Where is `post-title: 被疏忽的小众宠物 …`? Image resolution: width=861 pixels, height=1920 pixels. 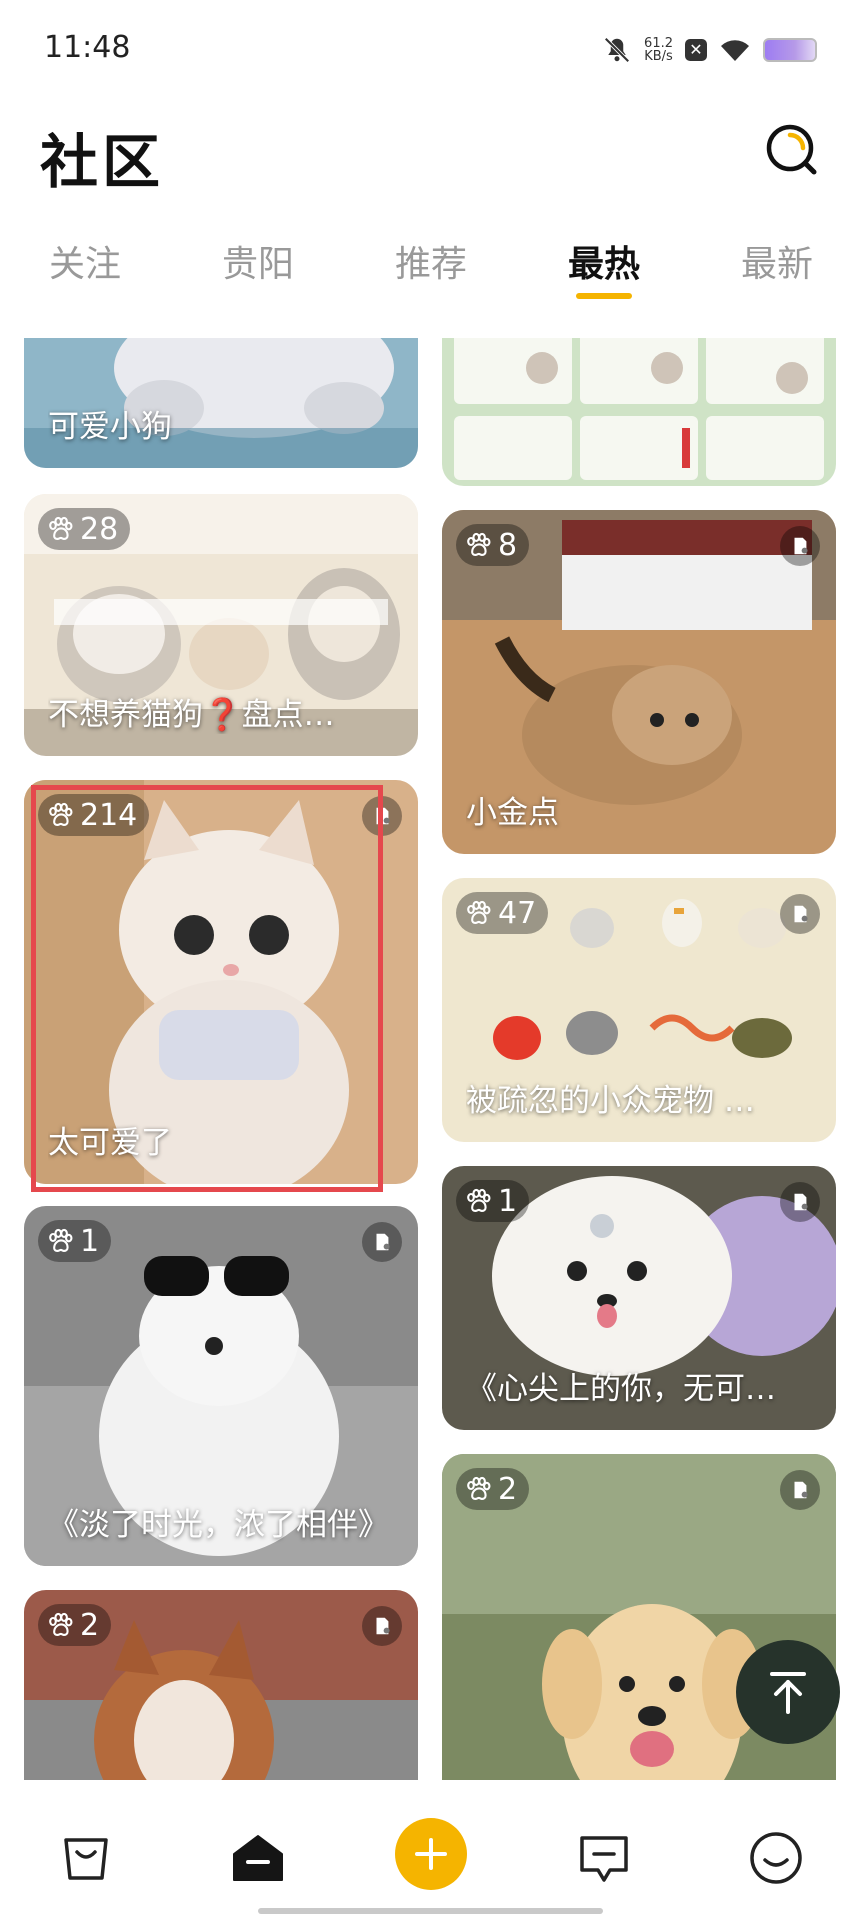 post-title: 被疏忽的小众宠物 … is located at coordinates (610, 1101).